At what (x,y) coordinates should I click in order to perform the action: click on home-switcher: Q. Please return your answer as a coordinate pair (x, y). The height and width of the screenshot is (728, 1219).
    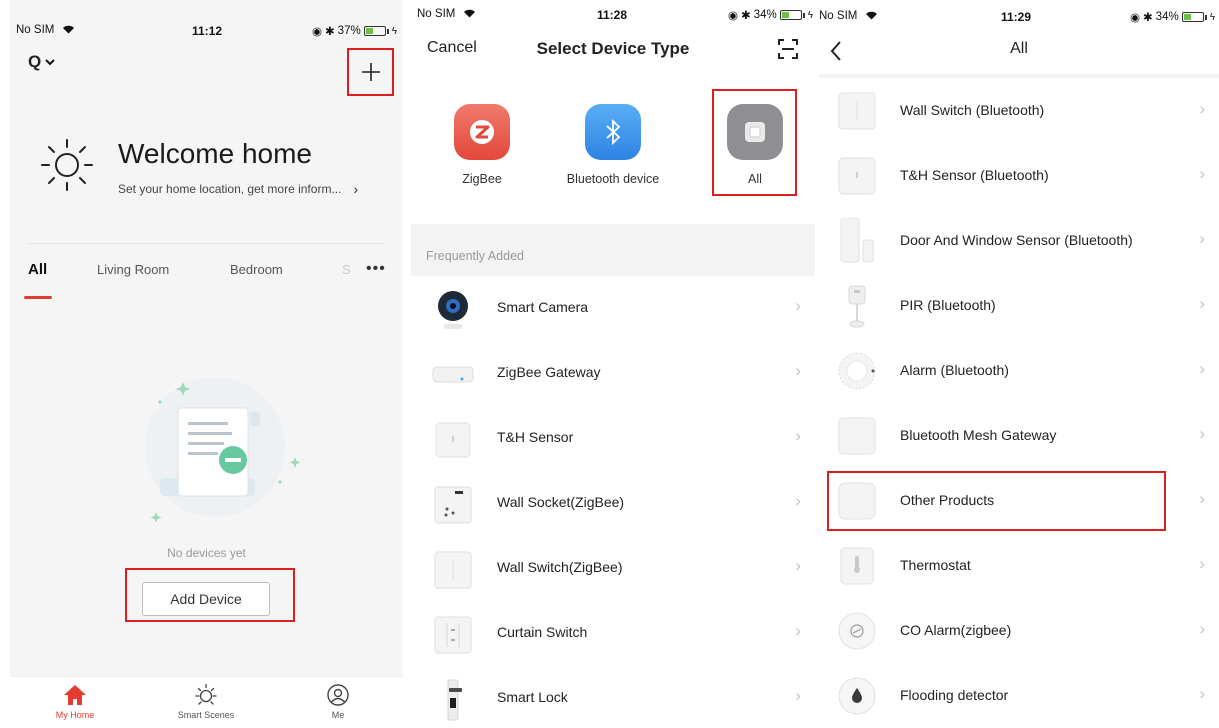
    Looking at the image, I should click on (41, 62).